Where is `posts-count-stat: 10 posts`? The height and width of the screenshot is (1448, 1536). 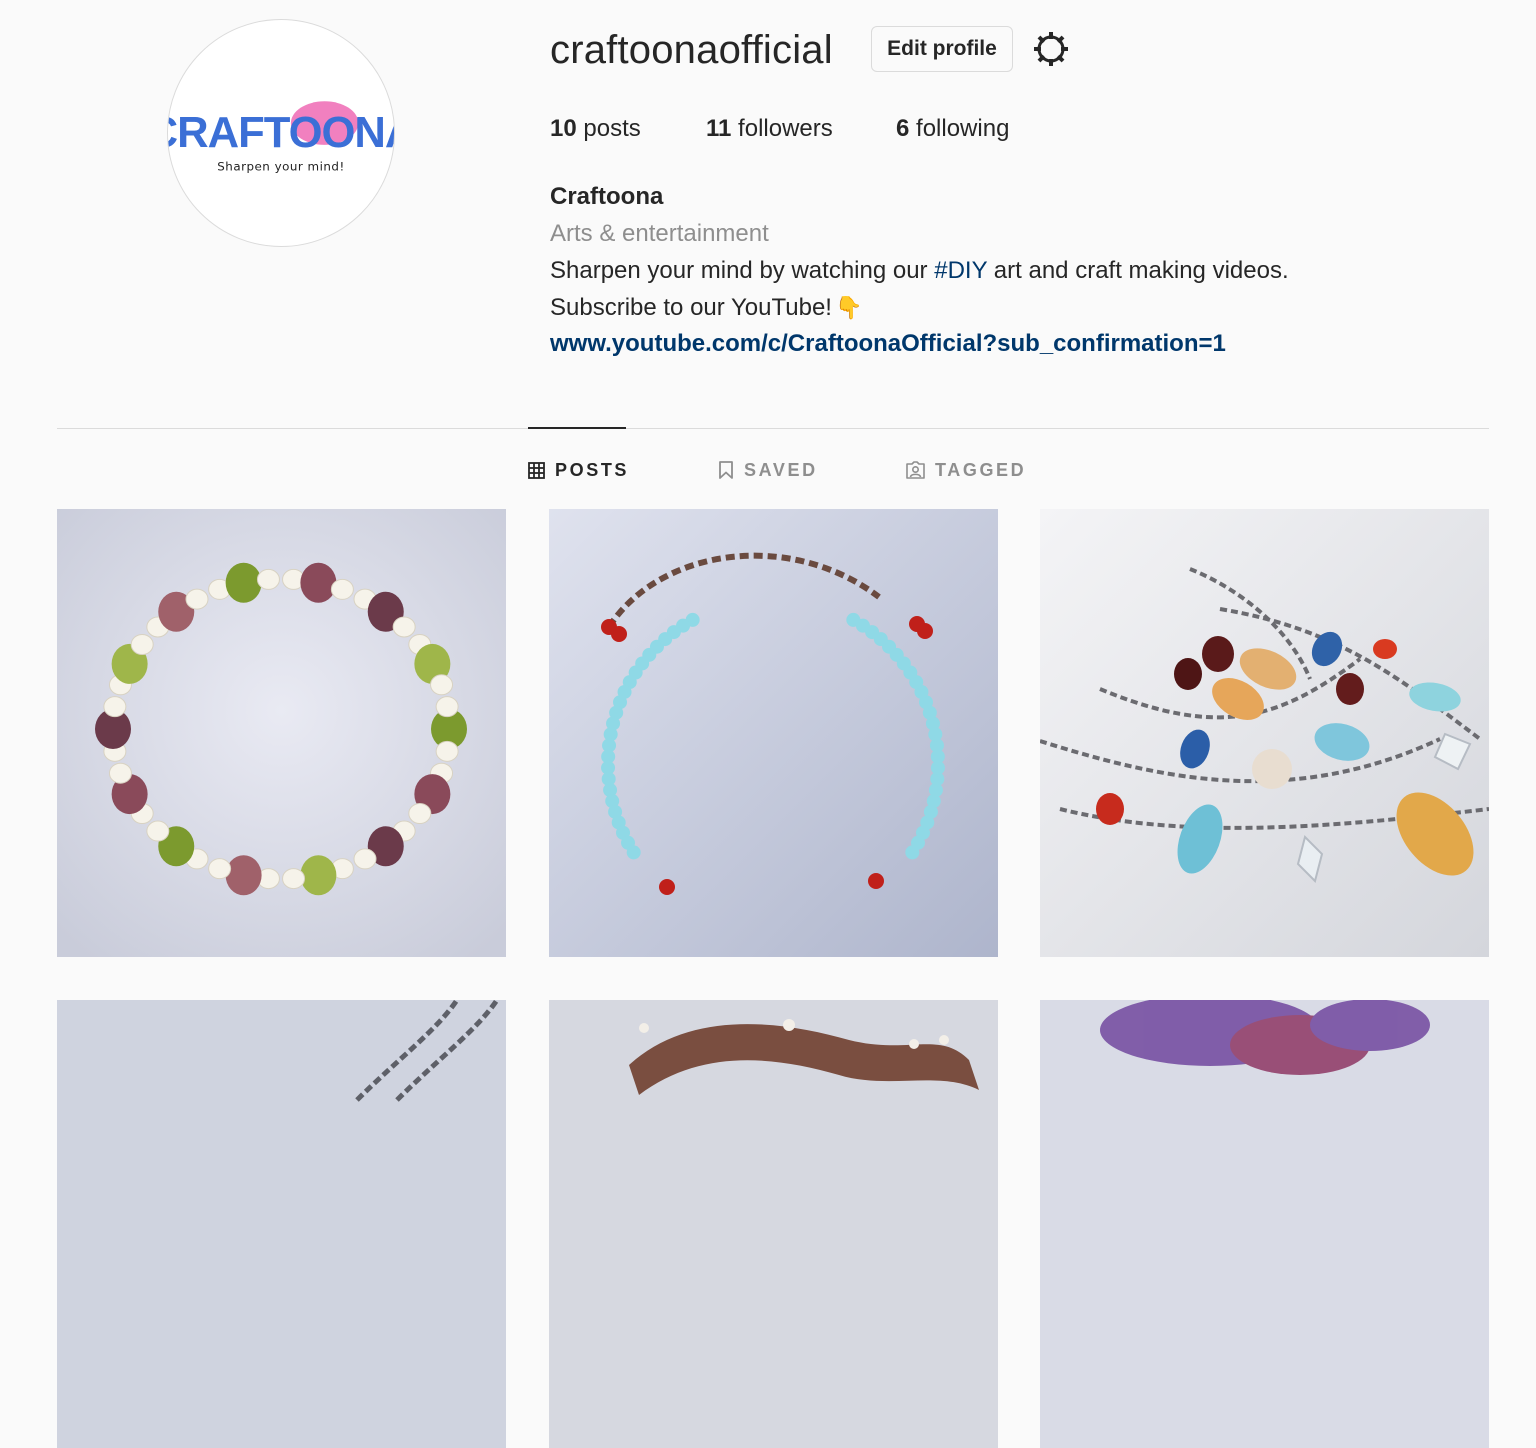
posts-count-stat: 10 posts is located at coordinates (595, 129).